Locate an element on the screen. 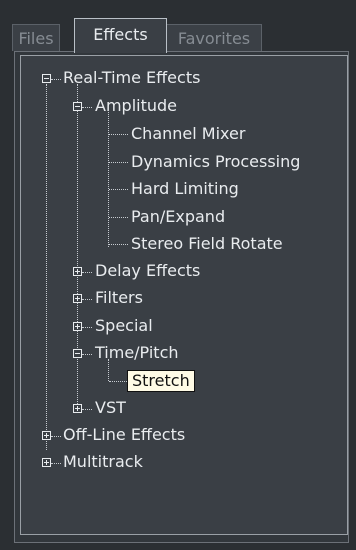 This screenshot has width=356, height=550. tree-item-multitrack: Multitrack is located at coordinates (103, 462).